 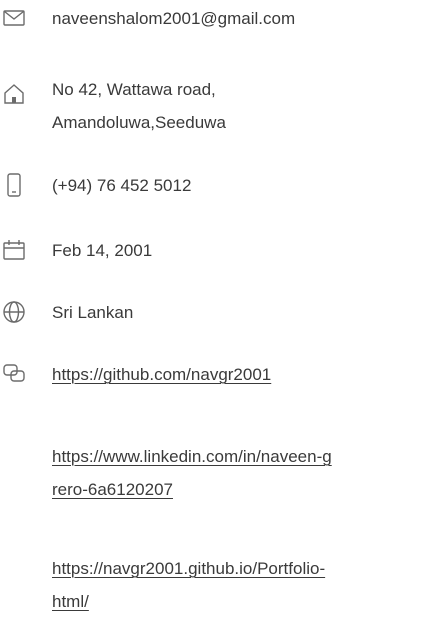 What do you see at coordinates (213, 185) in the screenshot?
I see `phone-row: (+94) 76 452 5012` at bounding box center [213, 185].